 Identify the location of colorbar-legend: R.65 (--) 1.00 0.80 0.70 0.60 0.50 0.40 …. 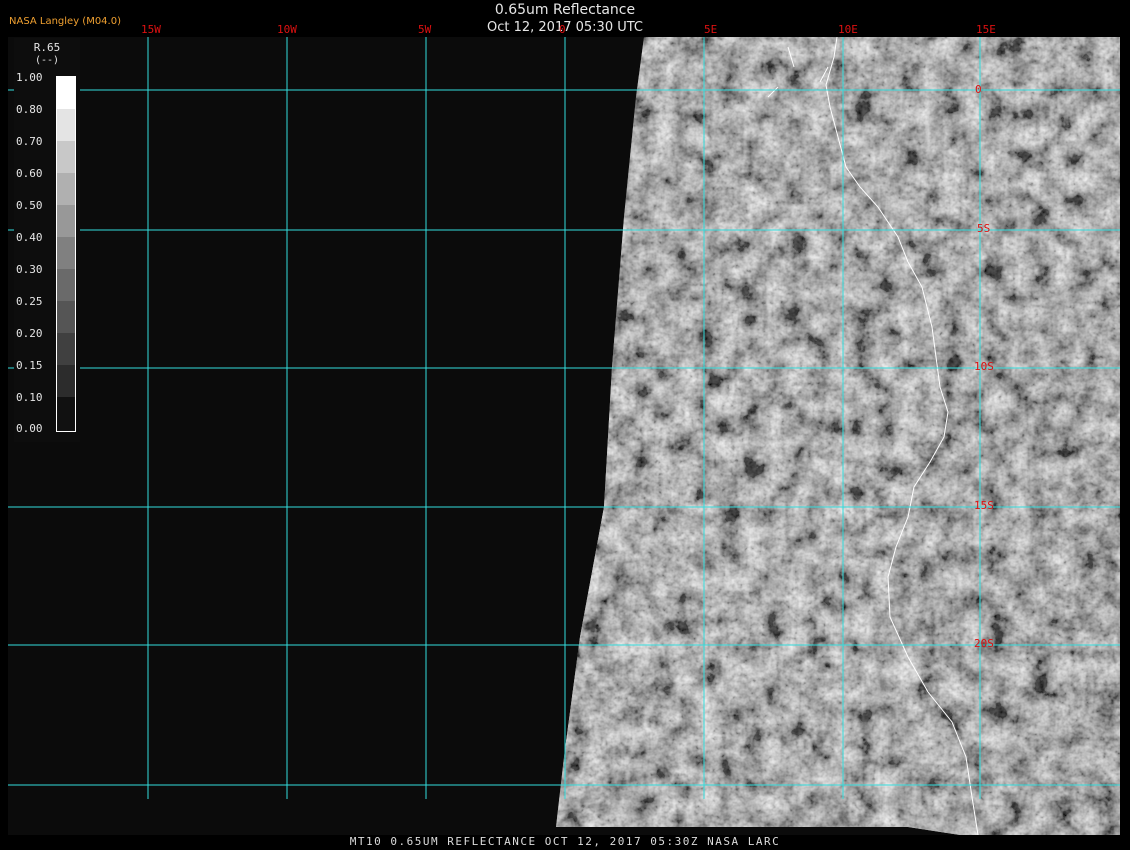
(47, 240).